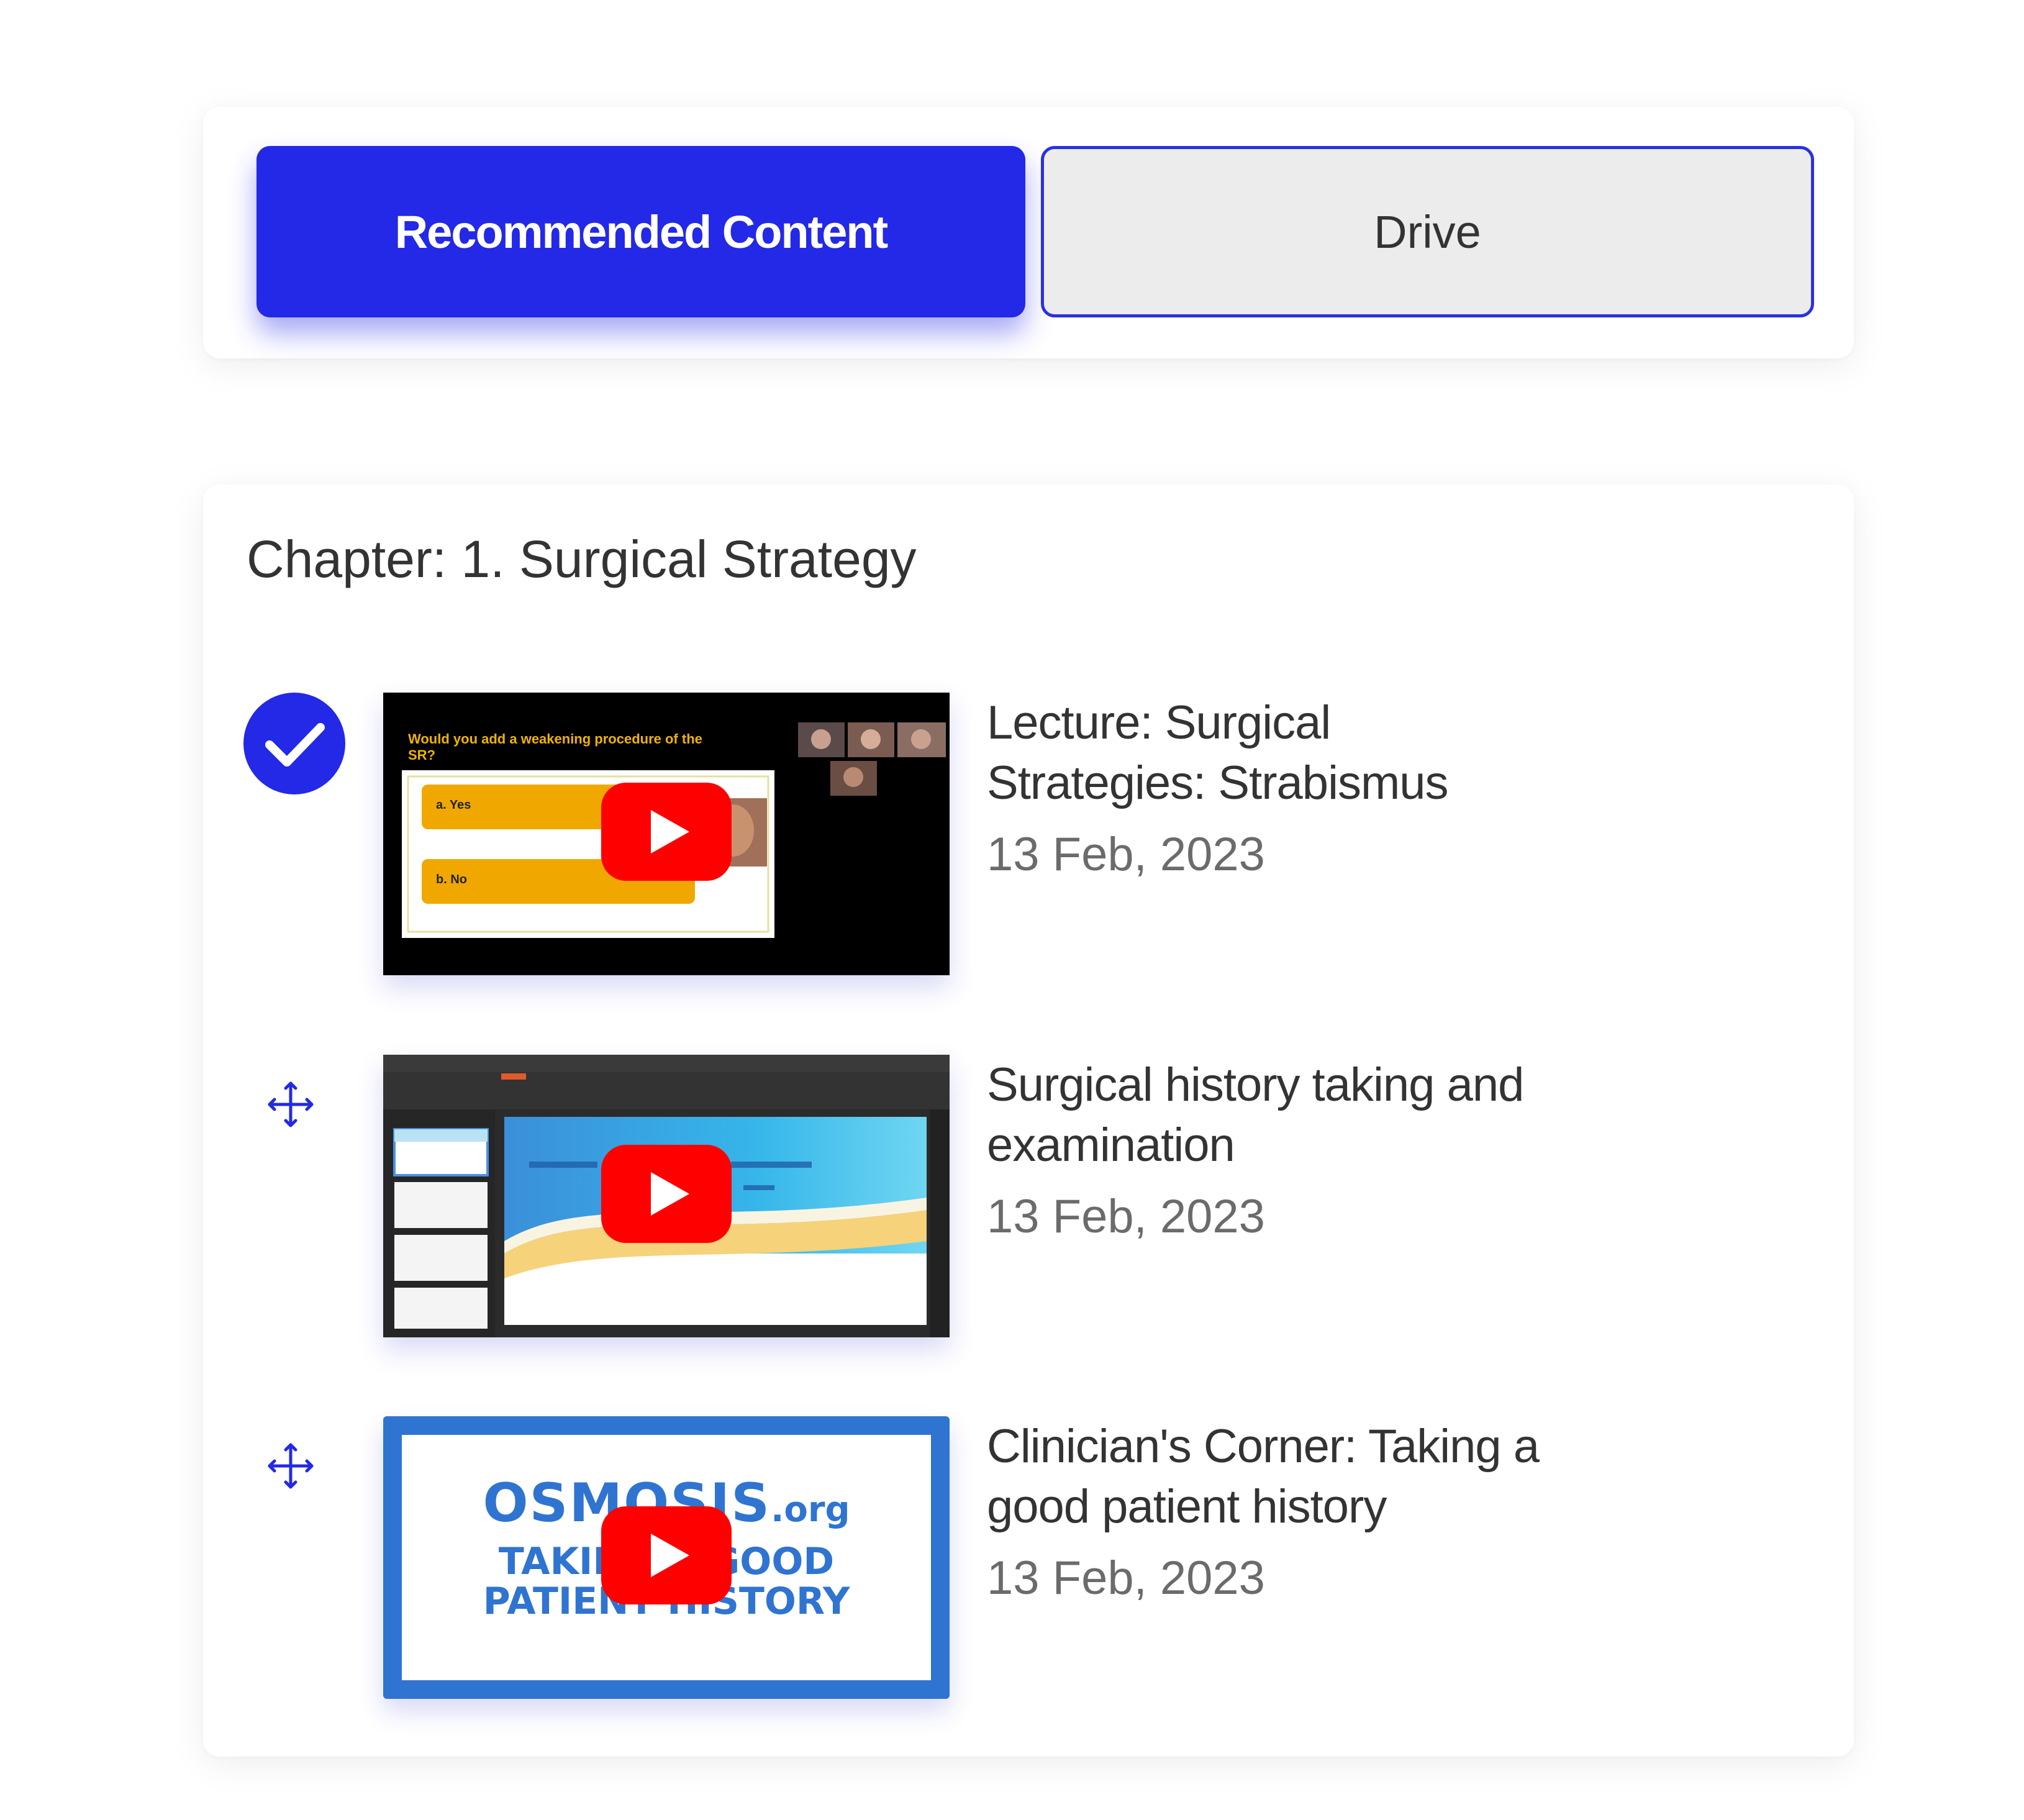  I want to click on tab-recommended-content-label: Recommended Content, so click(641, 232).